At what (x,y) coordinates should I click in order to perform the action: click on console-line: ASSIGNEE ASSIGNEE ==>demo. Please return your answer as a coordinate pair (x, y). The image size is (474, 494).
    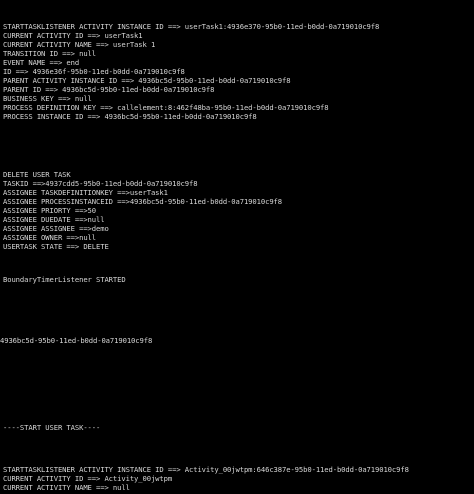
    Looking at the image, I should click on (56, 228).